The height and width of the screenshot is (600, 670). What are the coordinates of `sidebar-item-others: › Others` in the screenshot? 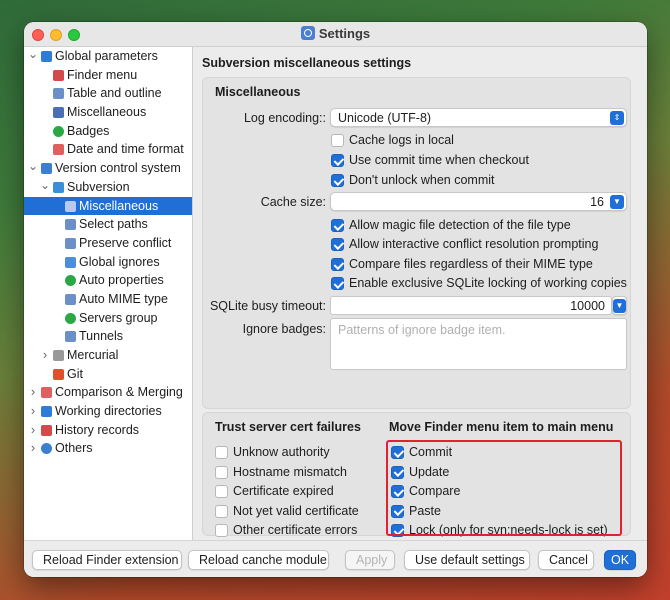 It's located at (108, 448).